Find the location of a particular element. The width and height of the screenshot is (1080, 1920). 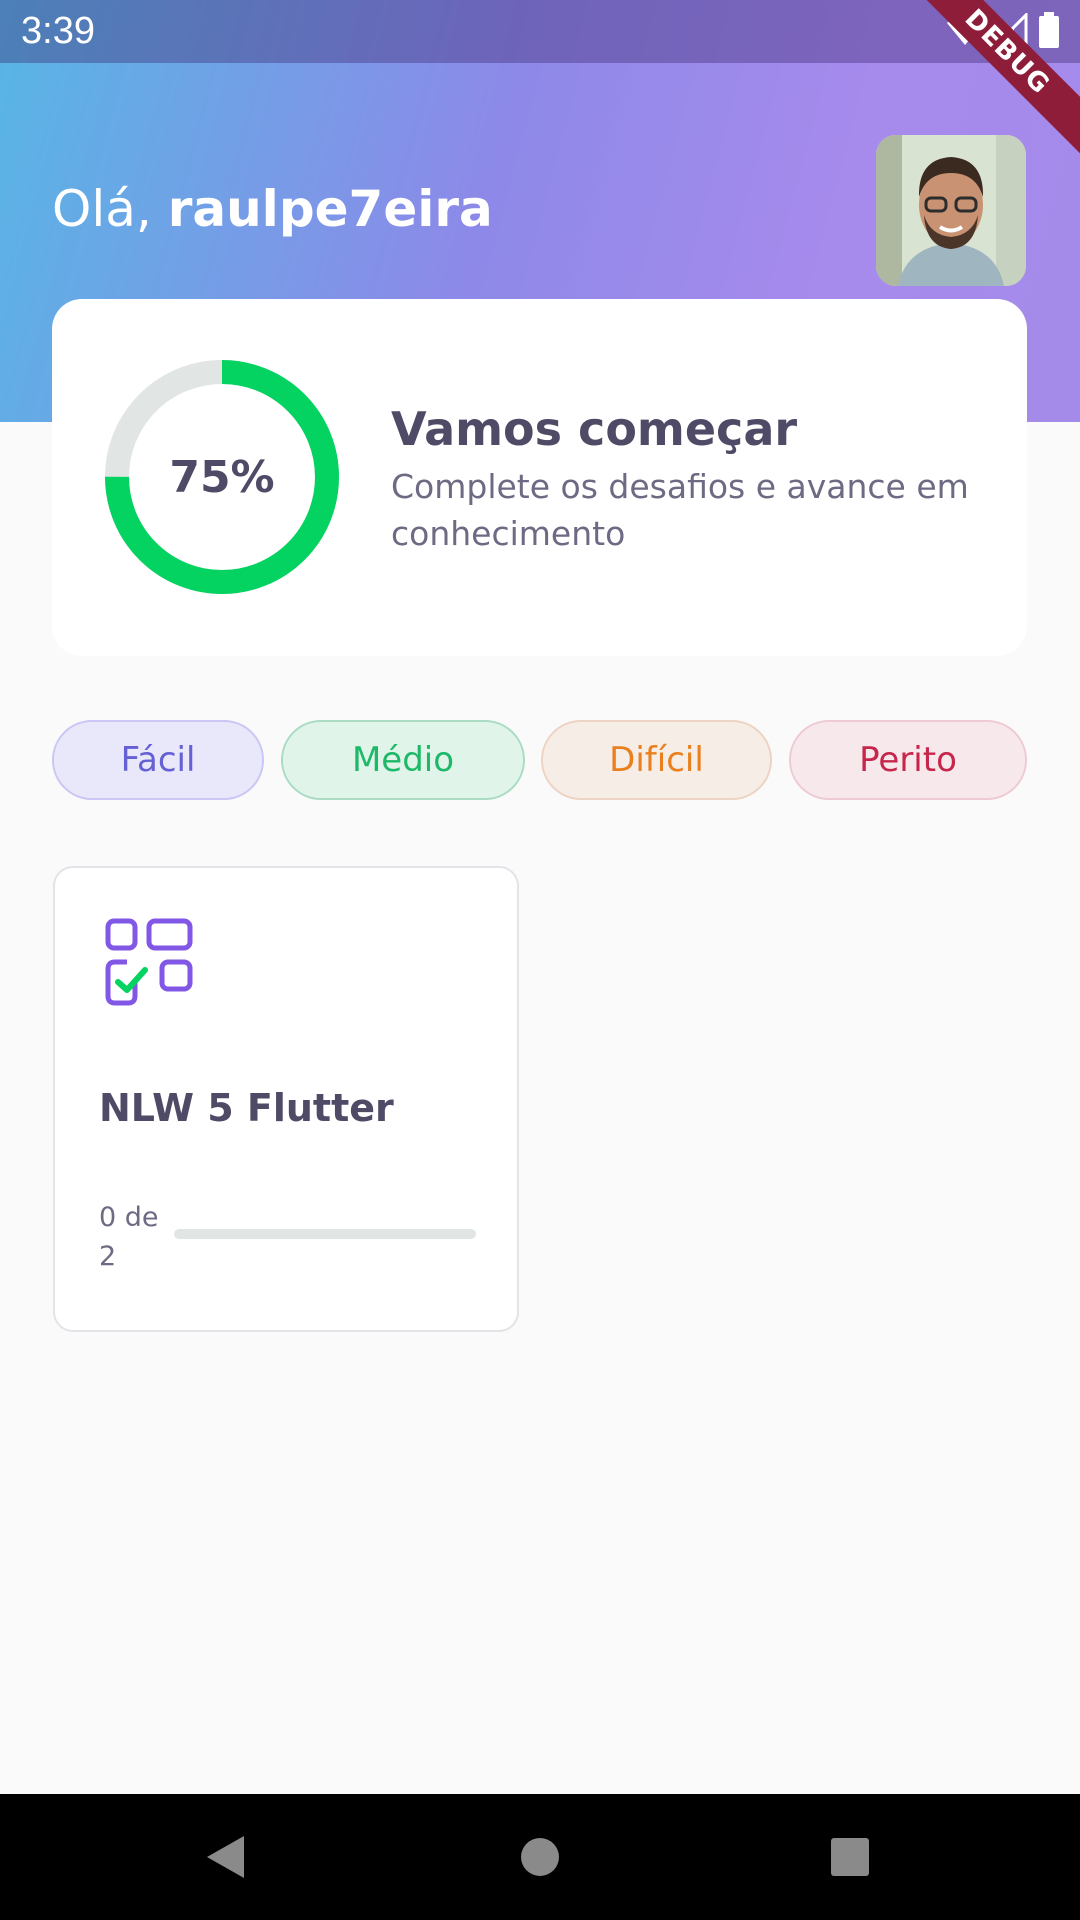

recents-square-icon is located at coordinates (850, 1857).